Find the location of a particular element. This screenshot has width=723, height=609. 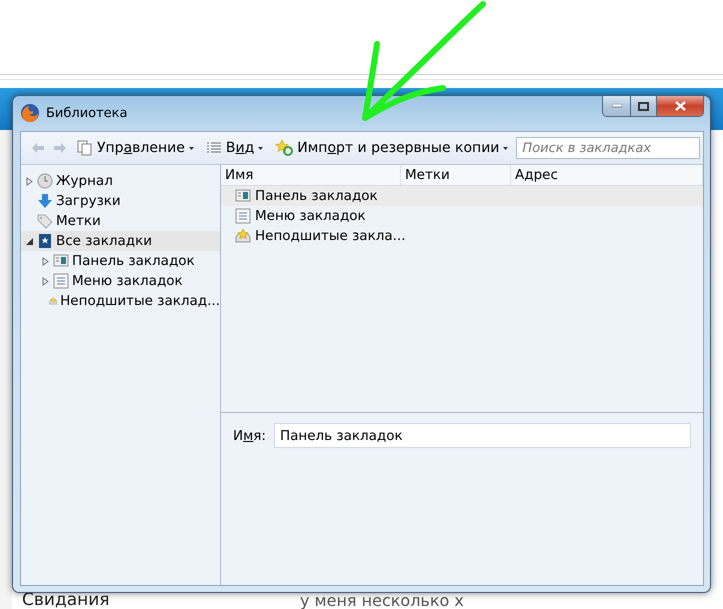

bookmark-book-icon is located at coordinates (45, 241).